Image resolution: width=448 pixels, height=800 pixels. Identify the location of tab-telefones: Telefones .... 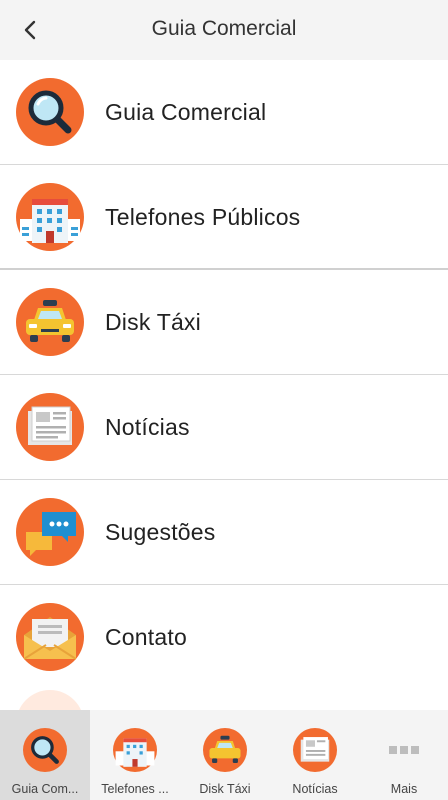
(135, 755).